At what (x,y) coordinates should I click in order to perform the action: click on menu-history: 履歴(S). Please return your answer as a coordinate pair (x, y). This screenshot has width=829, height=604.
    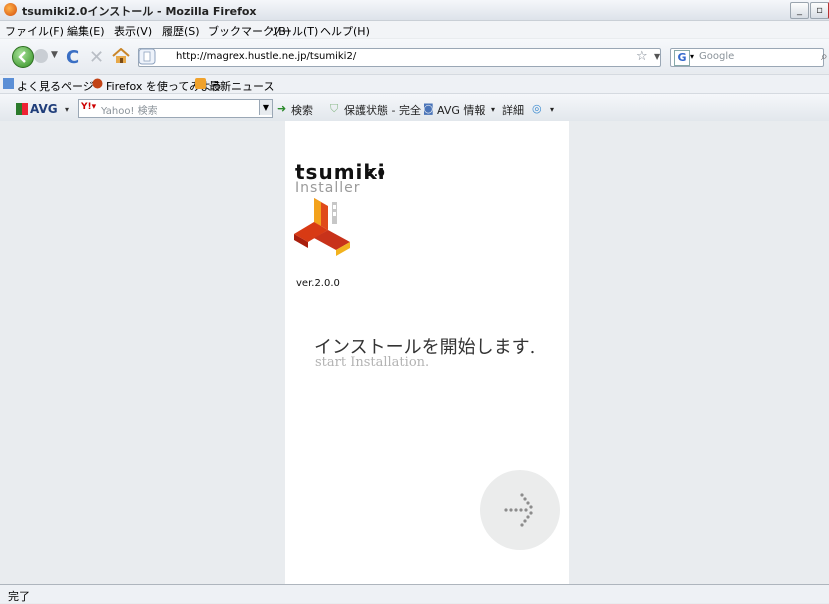
    Looking at the image, I should click on (181, 31).